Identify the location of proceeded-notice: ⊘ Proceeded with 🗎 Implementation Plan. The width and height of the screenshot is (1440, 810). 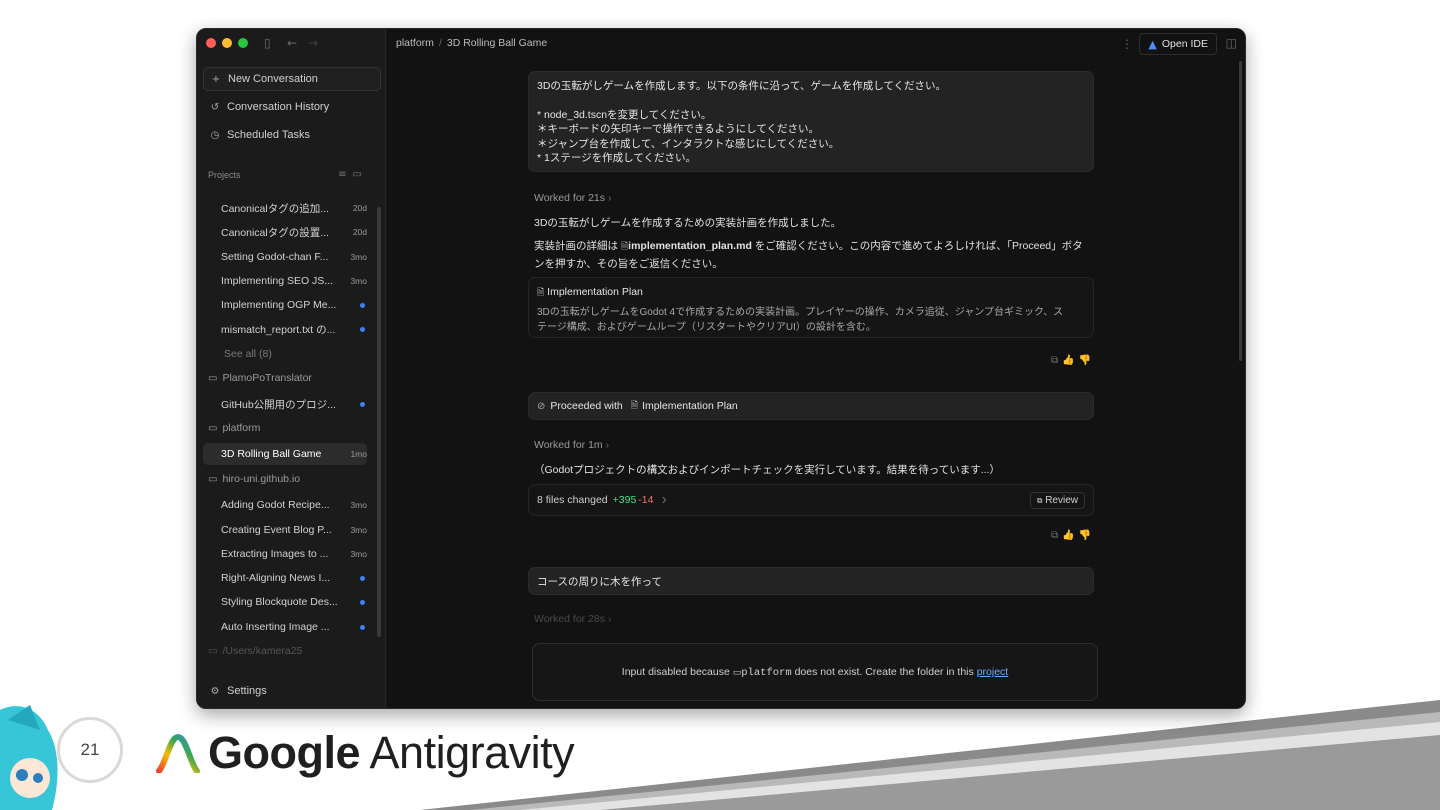
(811, 406).